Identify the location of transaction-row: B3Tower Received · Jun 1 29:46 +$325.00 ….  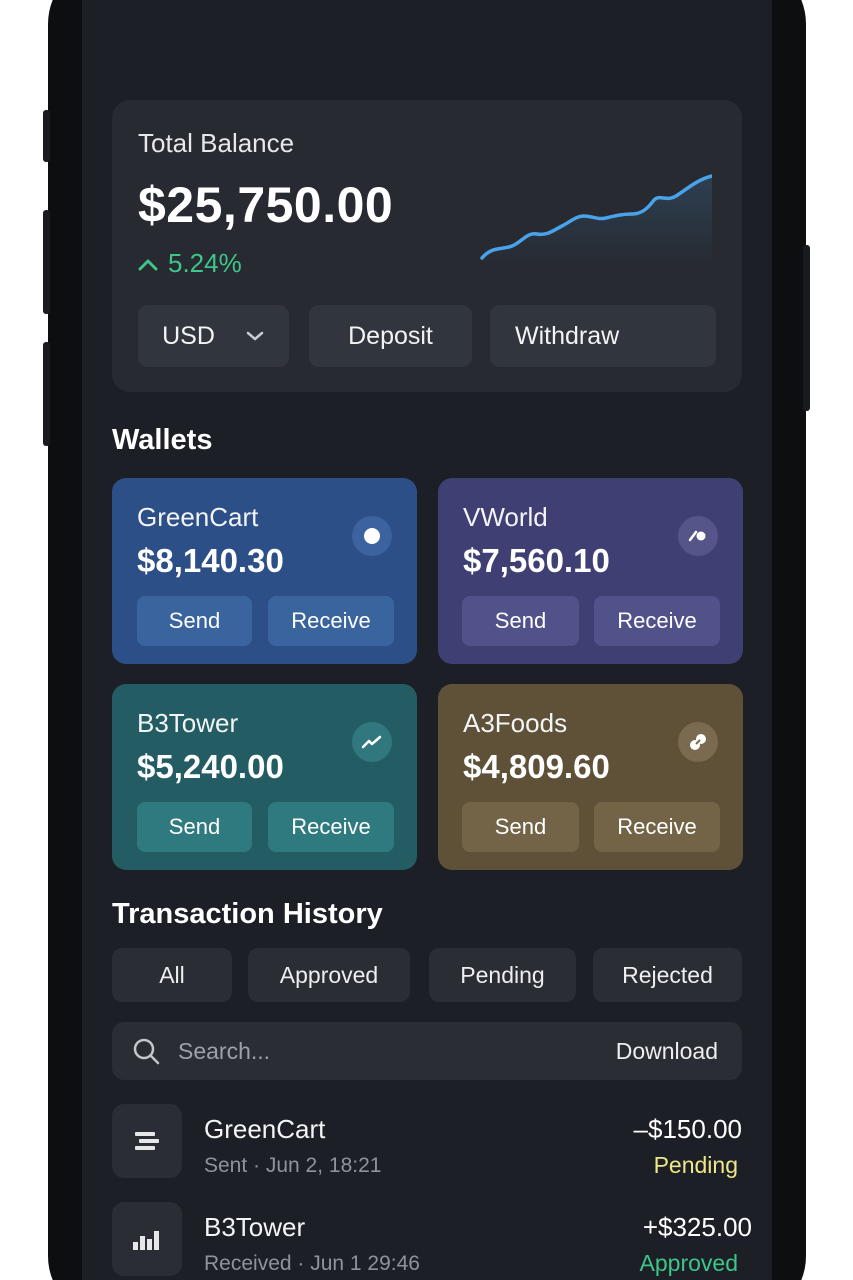
(432, 1241).